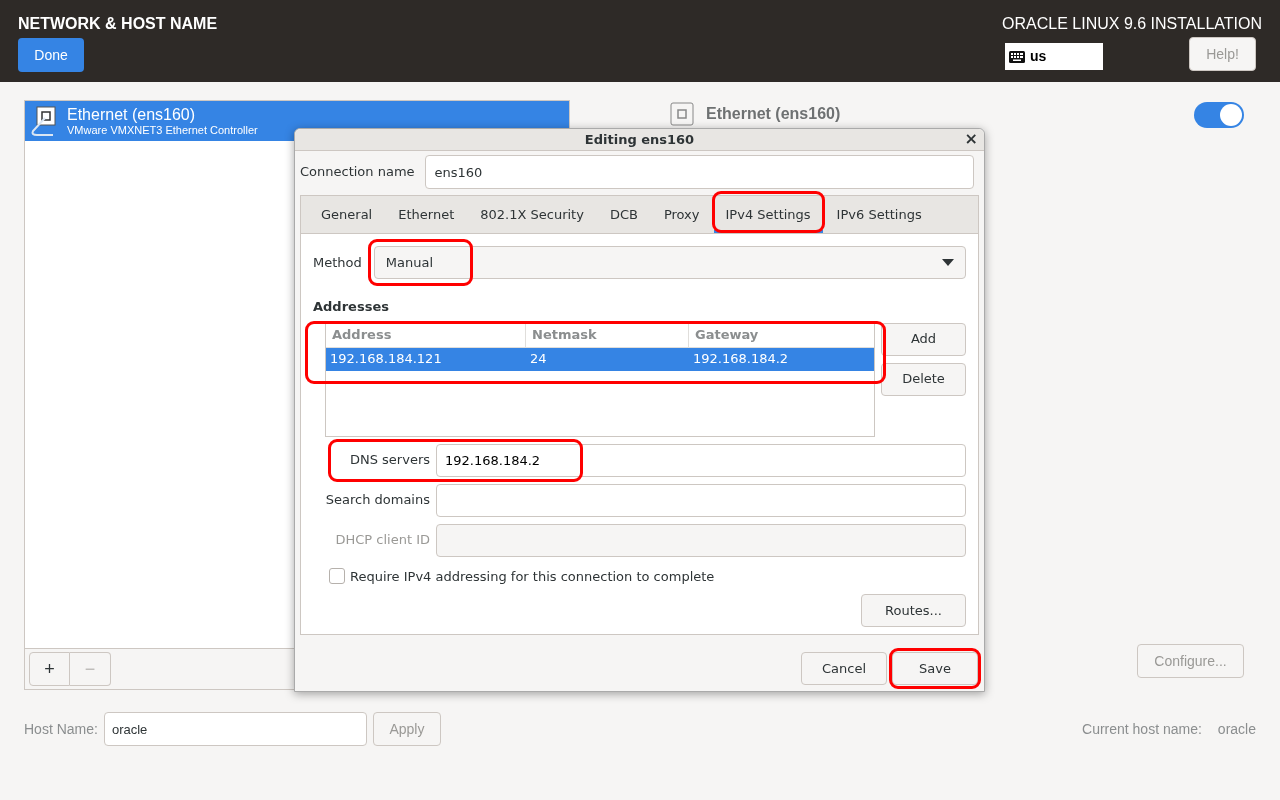  Describe the element at coordinates (844, 668) in the screenshot. I see `cancel-button: Cancel` at that location.